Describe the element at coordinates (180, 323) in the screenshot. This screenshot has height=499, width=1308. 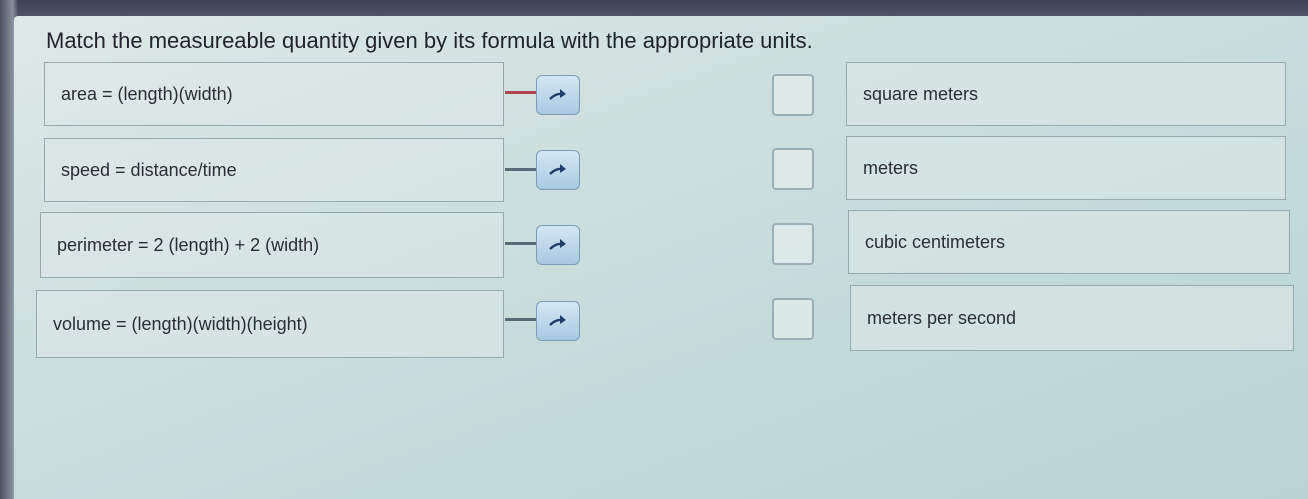
I see `formula-label: volume = (length)(width)(height)` at that location.